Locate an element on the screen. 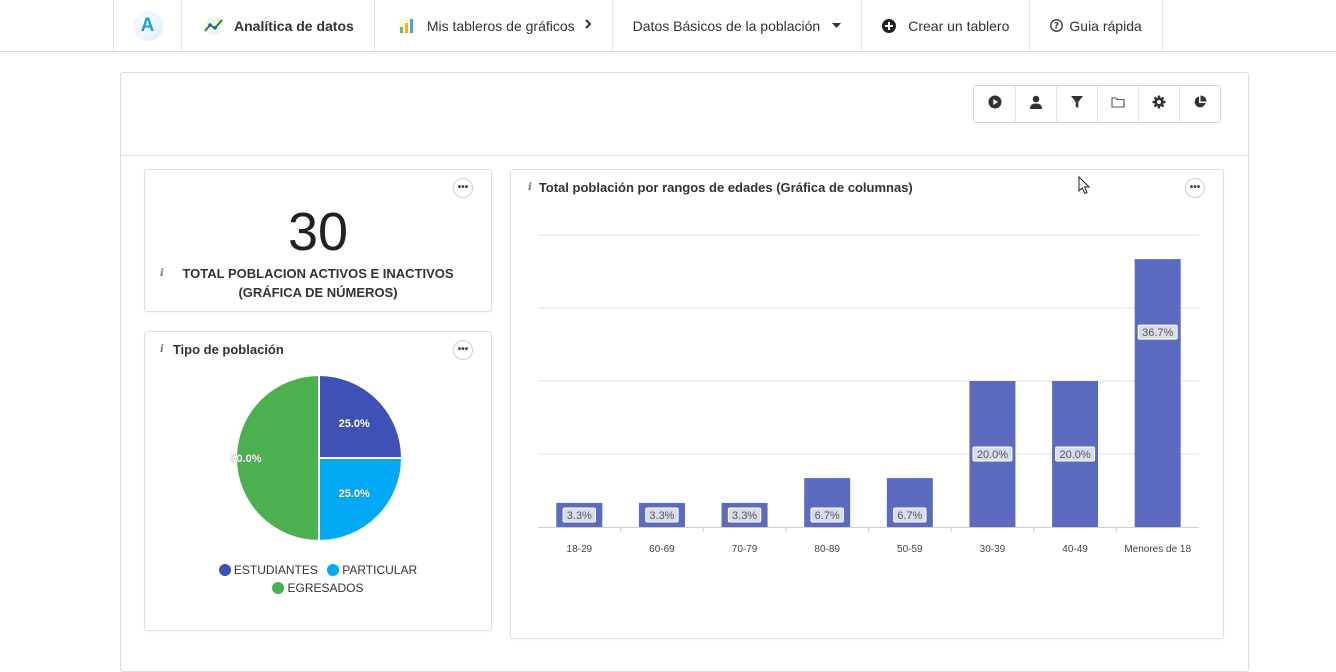 This screenshot has height=672, width=1336. x-tick-label-70-79: 70-79 is located at coordinates (745, 549).